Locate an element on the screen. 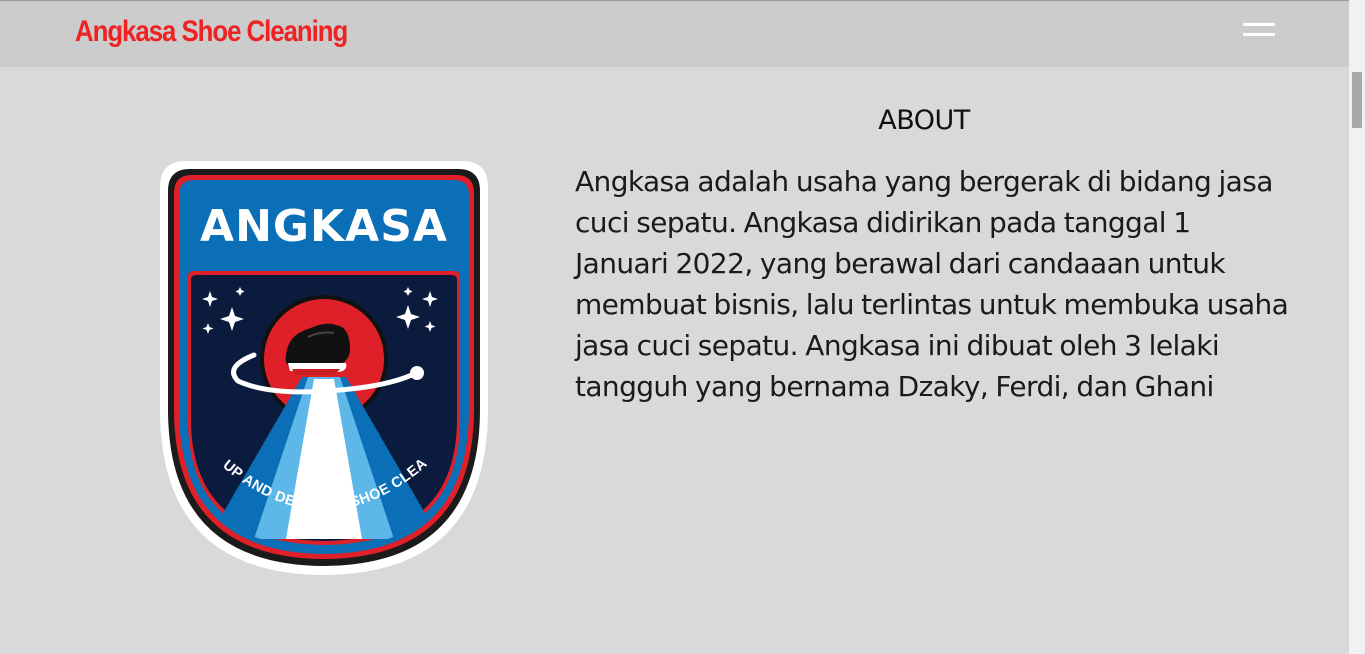 This screenshot has width=1365, height=654. about-title: ABOUT is located at coordinates (924, 120).